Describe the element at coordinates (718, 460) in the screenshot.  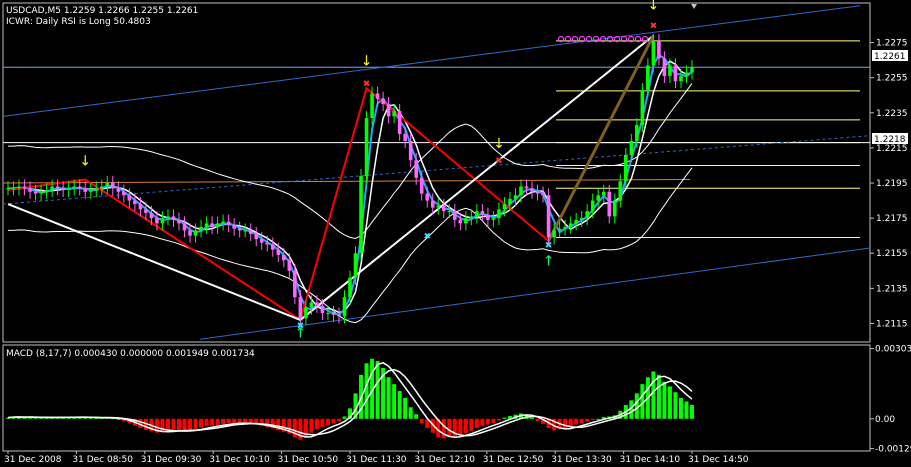
I see `time-tick-label: 31 Dec 14:50` at that location.